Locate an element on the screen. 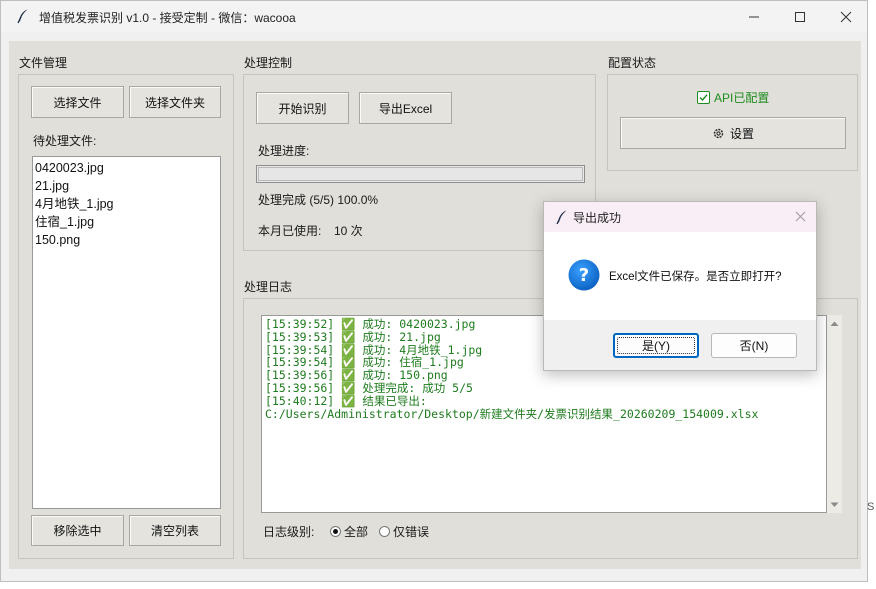 Image resolution: width=876 pixels, height=589 pixels. log-level-errors-radio is located at coordinates (384, 531).